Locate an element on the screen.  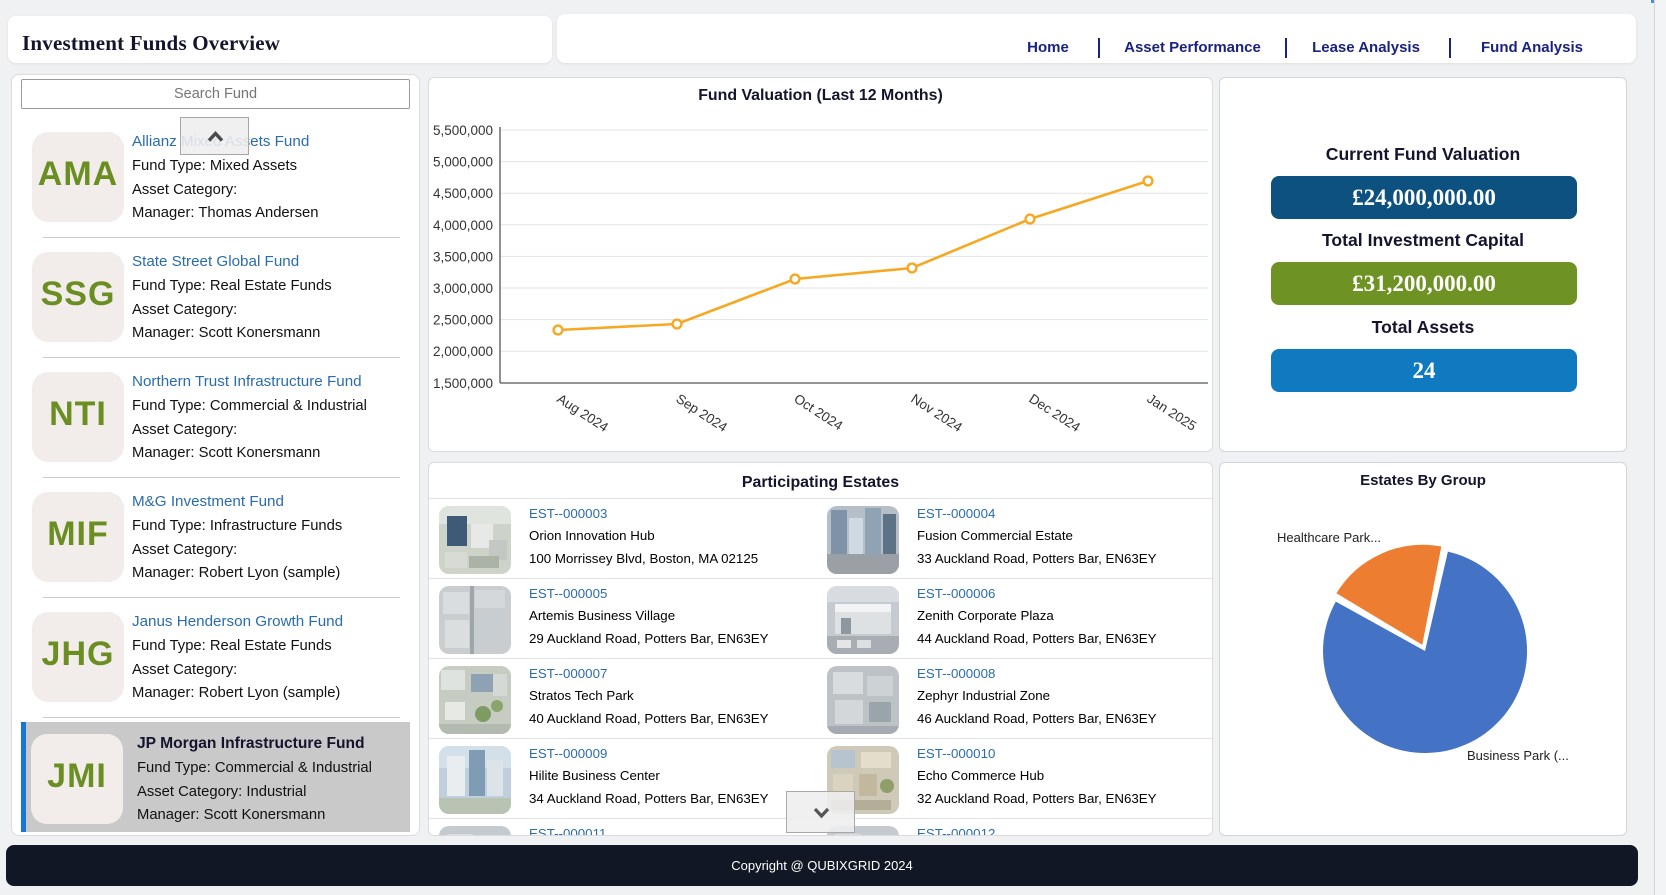
svg-text: 5,000,000 is located at coordinates (463, 162).